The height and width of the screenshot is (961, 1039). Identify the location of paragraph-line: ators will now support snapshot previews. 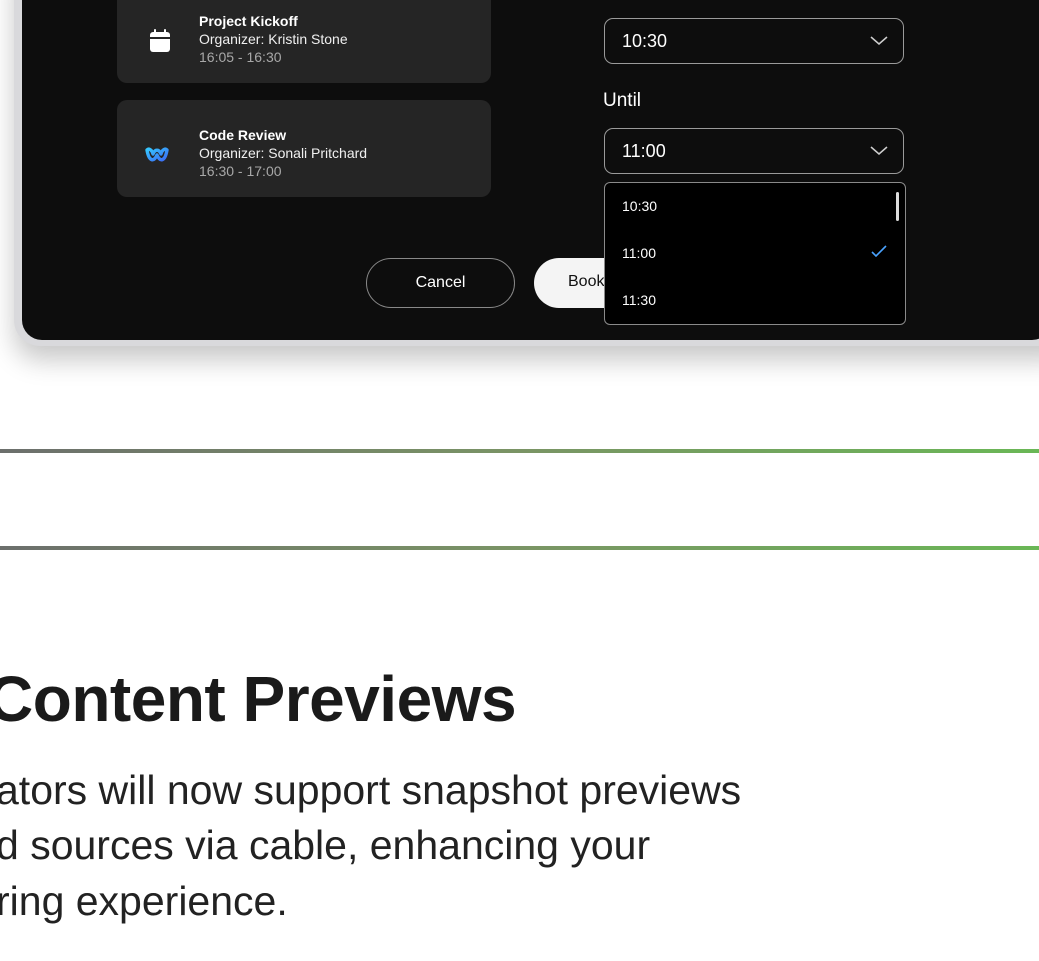
(371, 790).